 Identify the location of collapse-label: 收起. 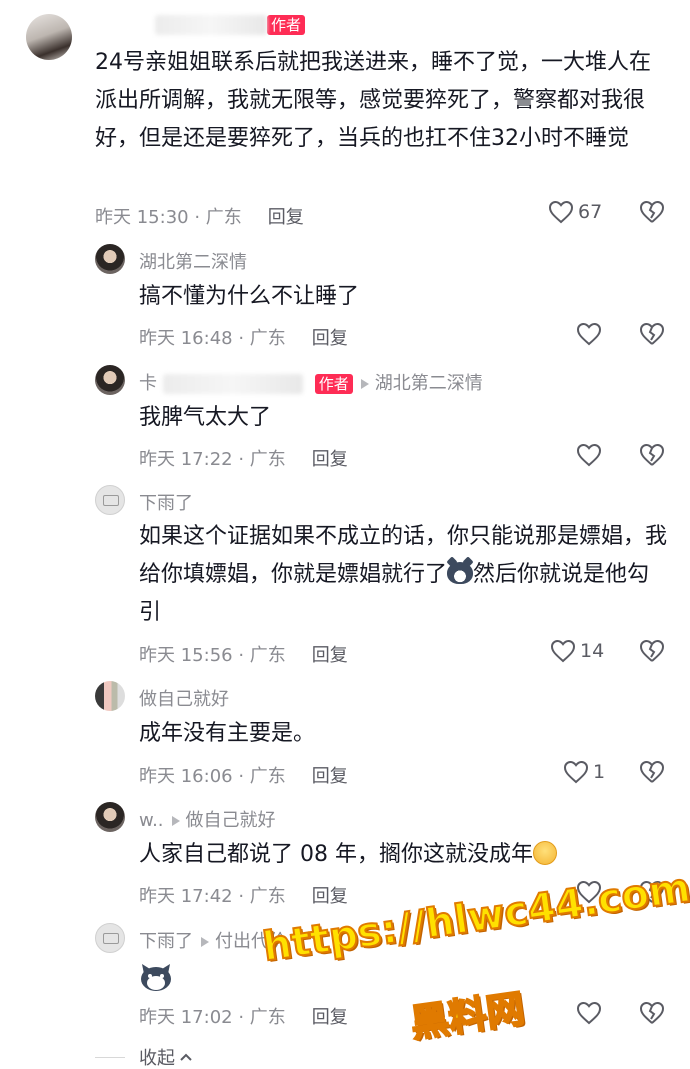
(157, 1058).